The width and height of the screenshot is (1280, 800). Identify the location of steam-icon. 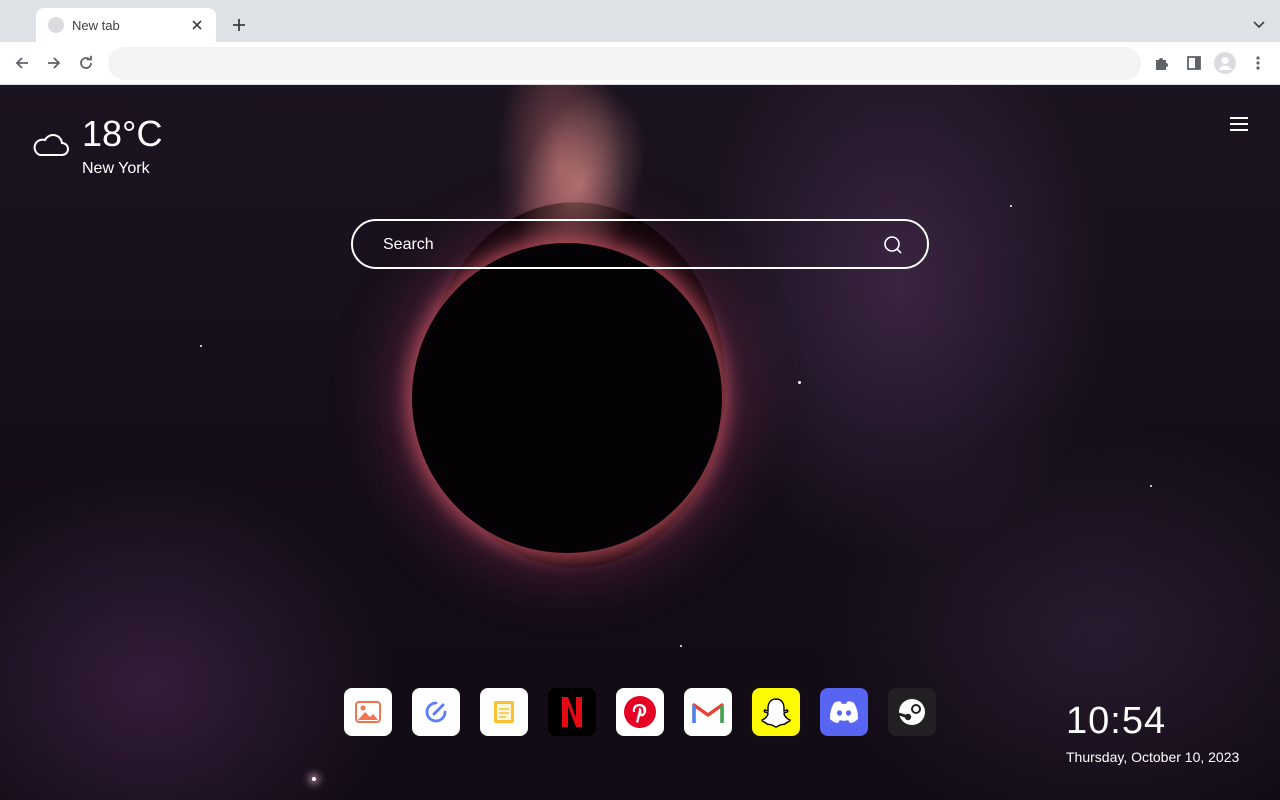
(911, 712).